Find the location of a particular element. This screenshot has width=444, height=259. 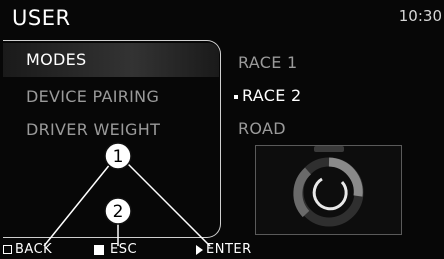

submenu-item-race-1: RACE 1 is located at coordinates (267, 62).